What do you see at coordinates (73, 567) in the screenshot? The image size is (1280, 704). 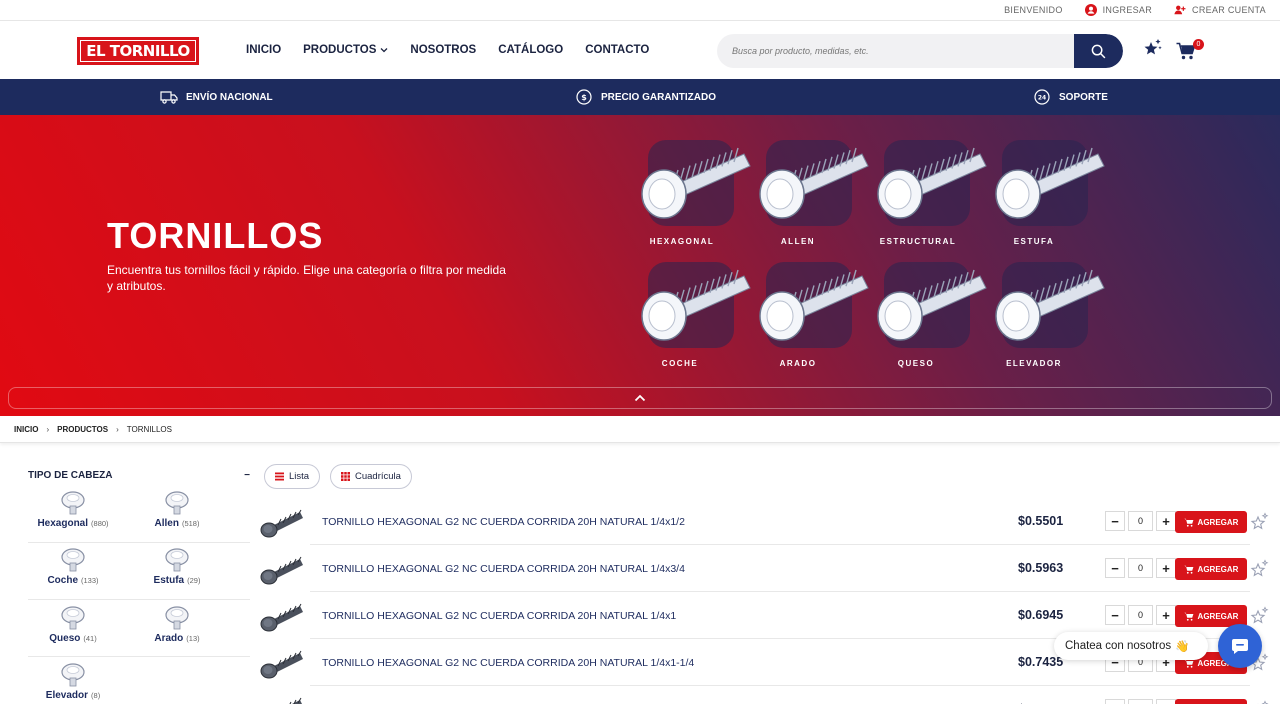 I see `filter-option-coche: Coche (133)` at bounding box center [73, 567].